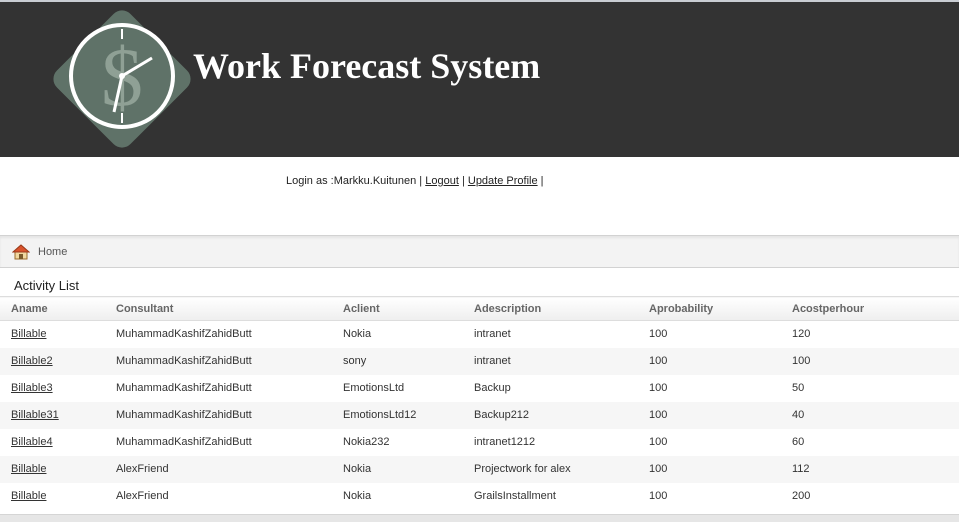 This screenshot has width=959, height=522. What do you see at coordinates (550, 388) in the screenshot?
I see `adescription-cell: Backup` at bounding box center [550, 388].